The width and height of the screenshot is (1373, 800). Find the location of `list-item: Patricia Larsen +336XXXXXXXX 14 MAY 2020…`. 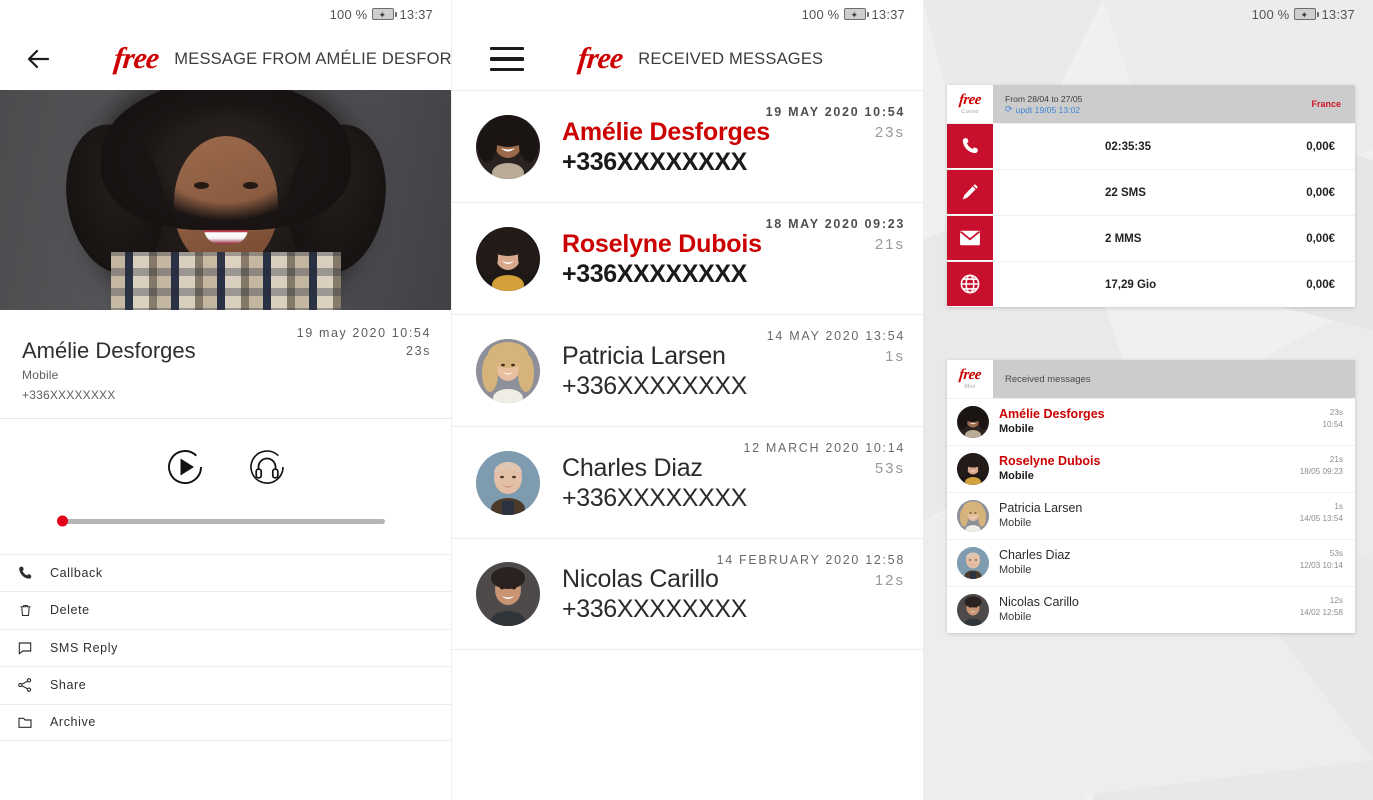

list-item: Patricia Larsen +336XXXXXXXX 14 MAY 2020… is located at coordinates (687, 370).